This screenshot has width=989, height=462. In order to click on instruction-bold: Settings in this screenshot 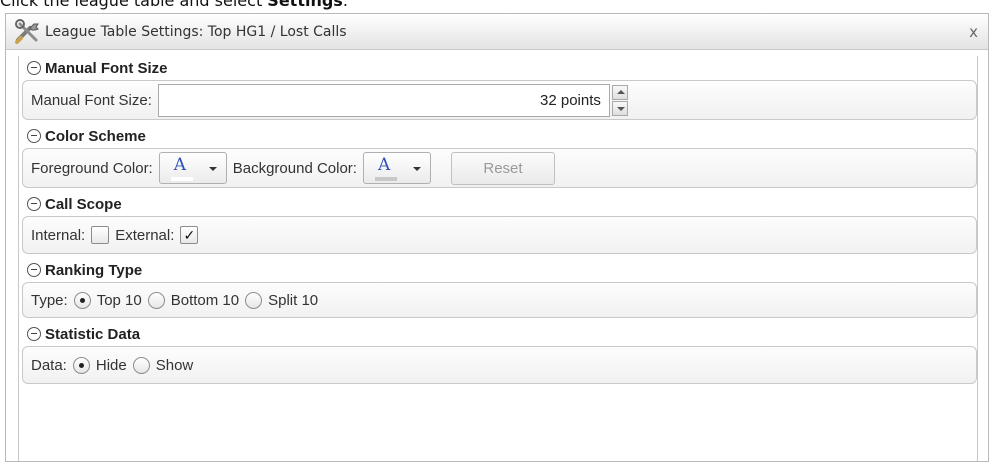, I will do `click(305, 5)`.